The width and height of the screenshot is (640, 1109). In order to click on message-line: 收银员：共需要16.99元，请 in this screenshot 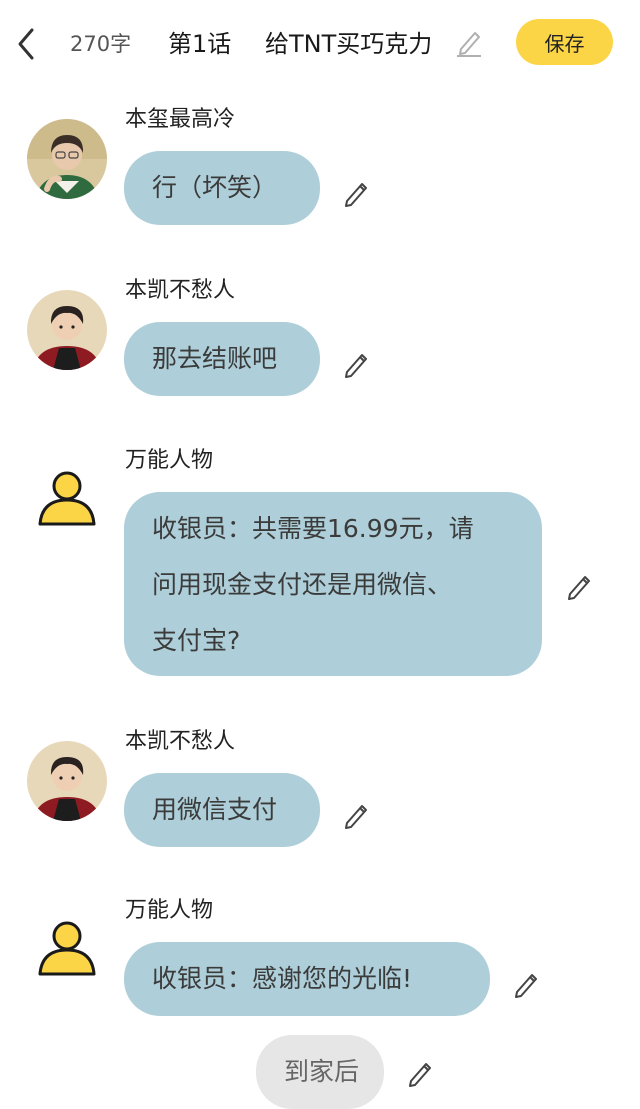, I will do `click(313, 528)`.